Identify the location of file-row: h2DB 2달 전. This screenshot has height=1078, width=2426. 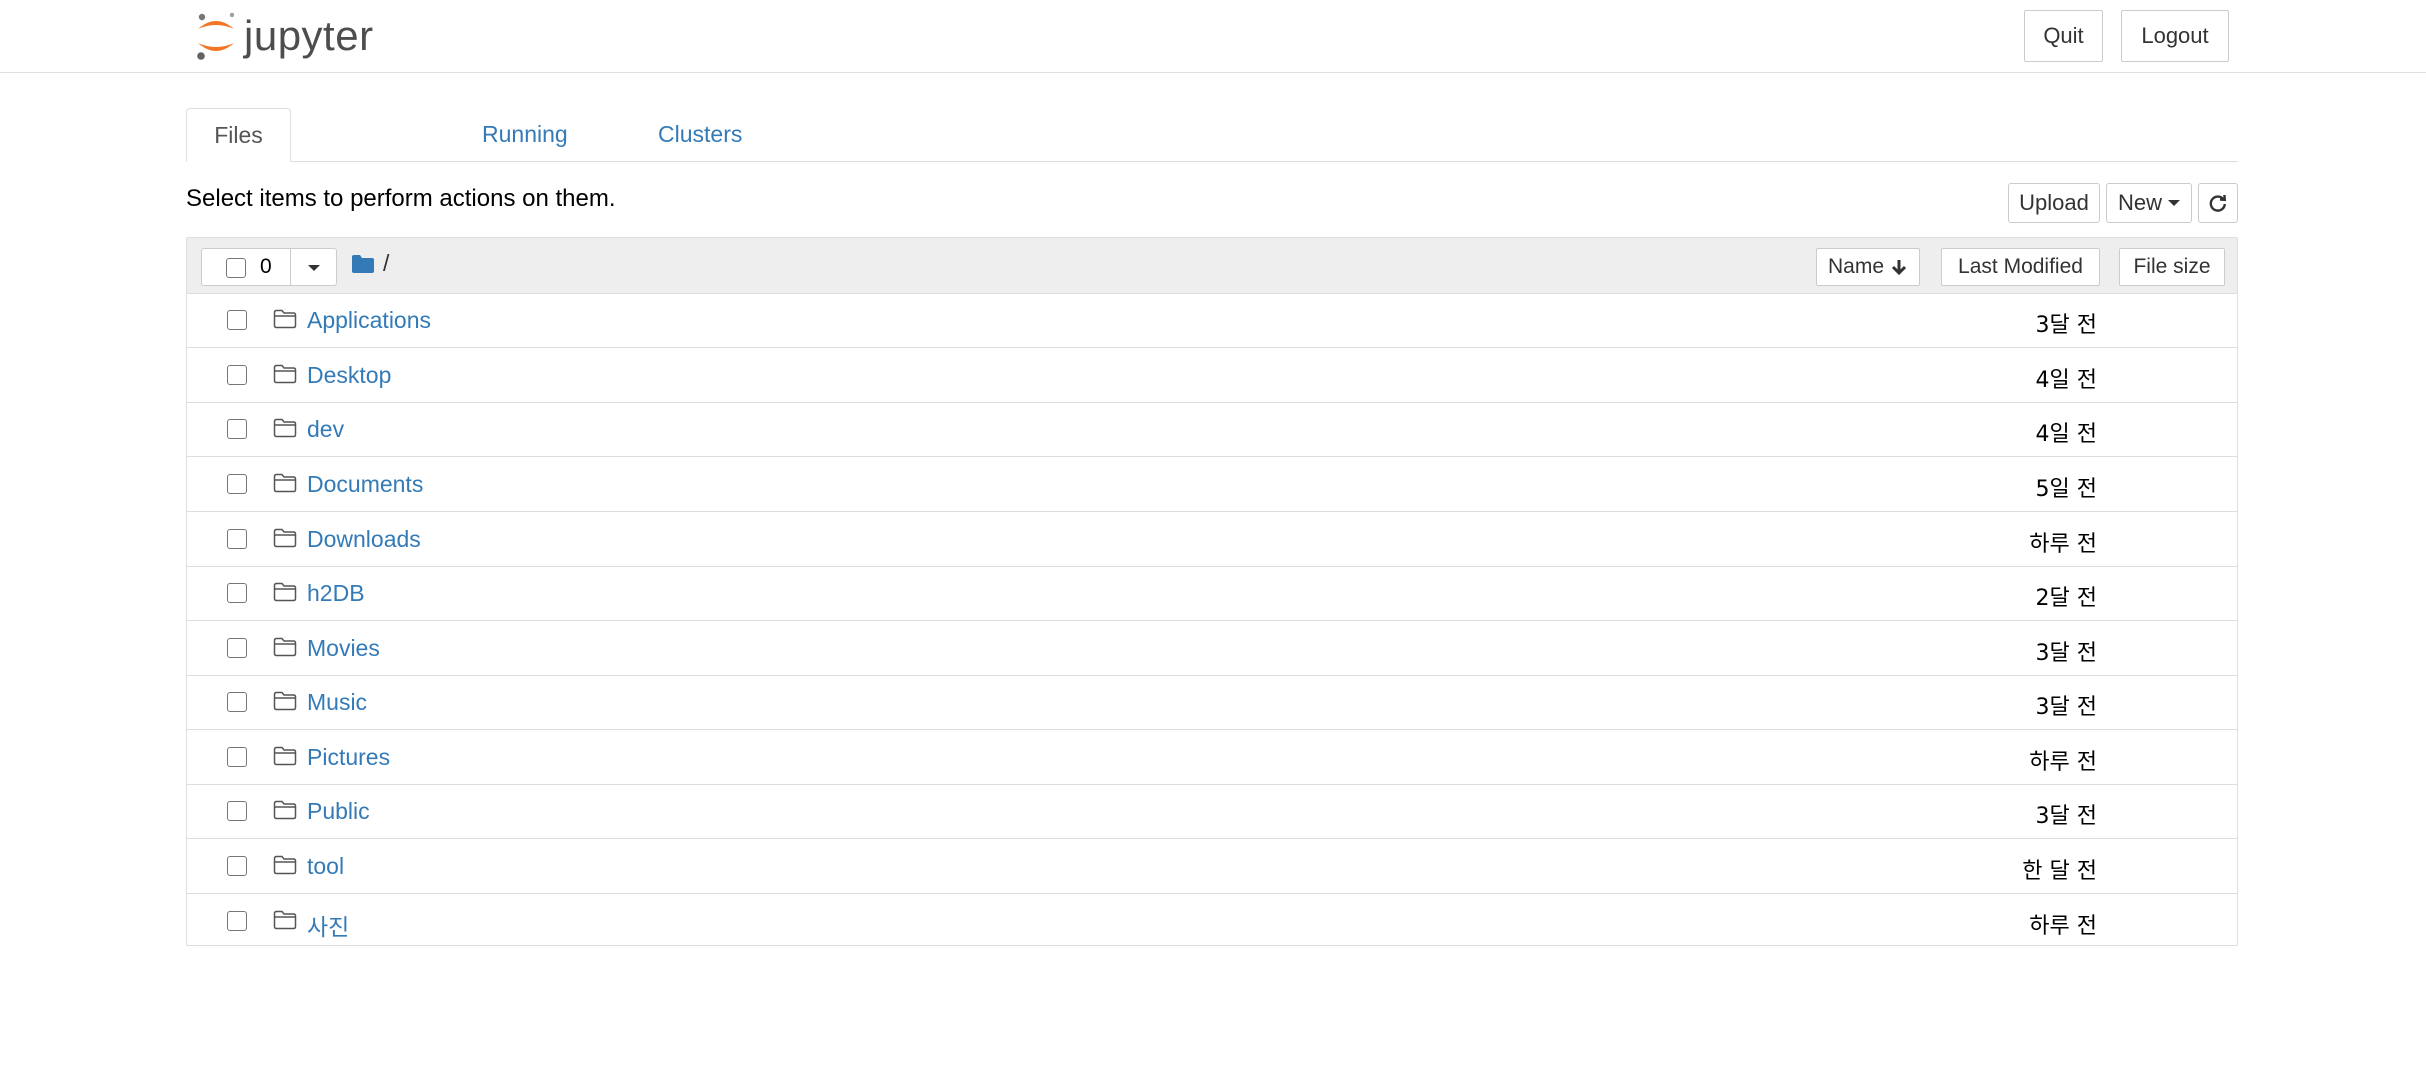
(1212, 594).